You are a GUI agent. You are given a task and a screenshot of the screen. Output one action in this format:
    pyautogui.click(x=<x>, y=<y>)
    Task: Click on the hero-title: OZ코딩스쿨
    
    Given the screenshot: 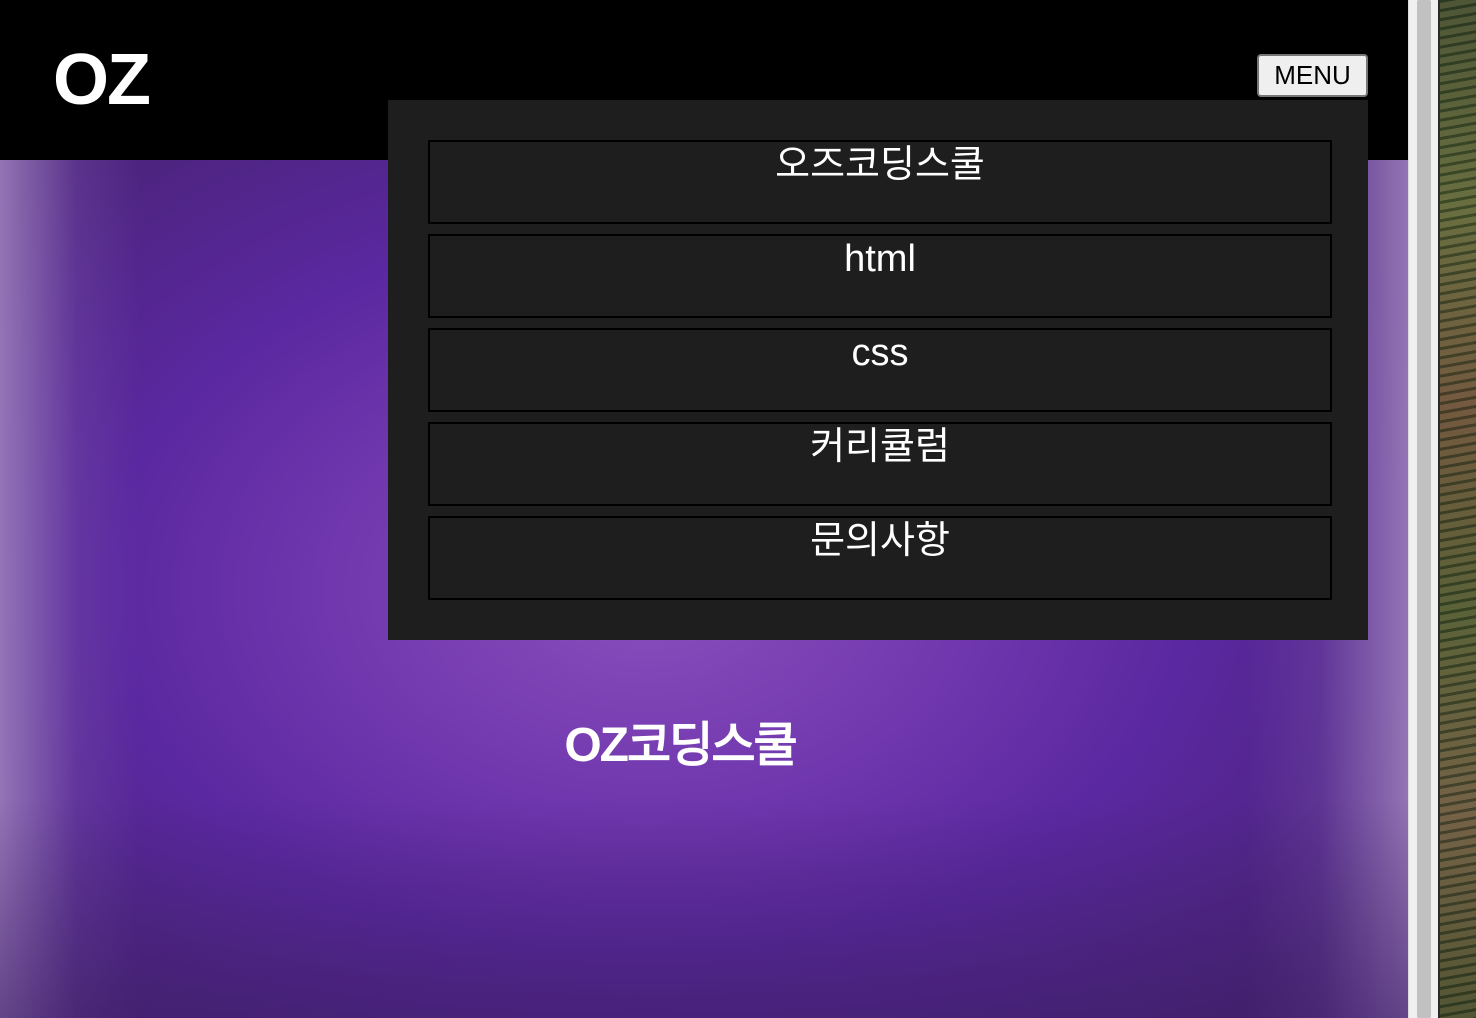 What is the action you would take?
    pyautogui.click(x=680, y=745)
    